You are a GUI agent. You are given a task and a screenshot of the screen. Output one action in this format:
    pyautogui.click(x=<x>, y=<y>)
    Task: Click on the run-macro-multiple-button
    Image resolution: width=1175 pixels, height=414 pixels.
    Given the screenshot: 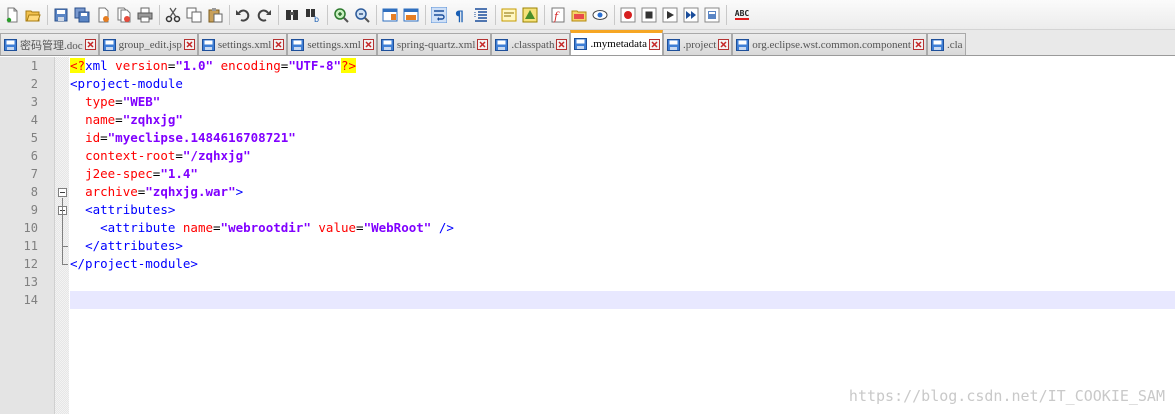 What is the action you would take?
    pyautogui.click(x=691, y=15)
    